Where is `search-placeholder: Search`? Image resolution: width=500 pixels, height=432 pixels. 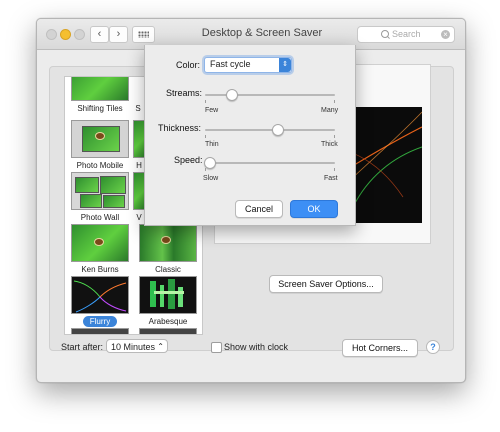 search-placeholder: Search is located at coordinates (406, 34).